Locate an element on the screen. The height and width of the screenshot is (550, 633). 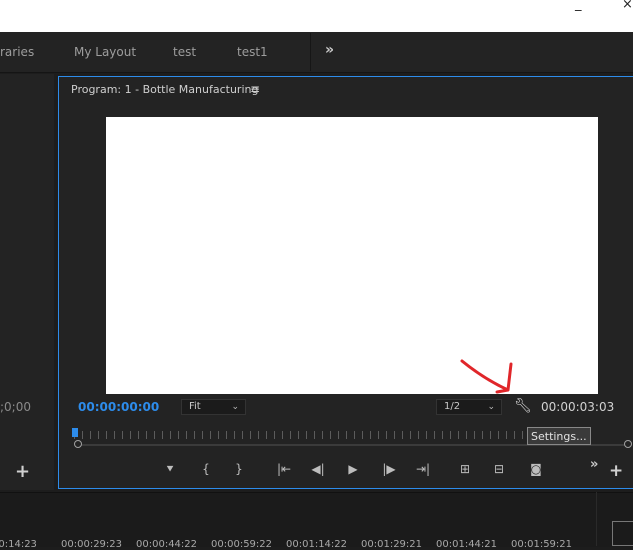
annotation-arrow is located at coordinates (486, 376).